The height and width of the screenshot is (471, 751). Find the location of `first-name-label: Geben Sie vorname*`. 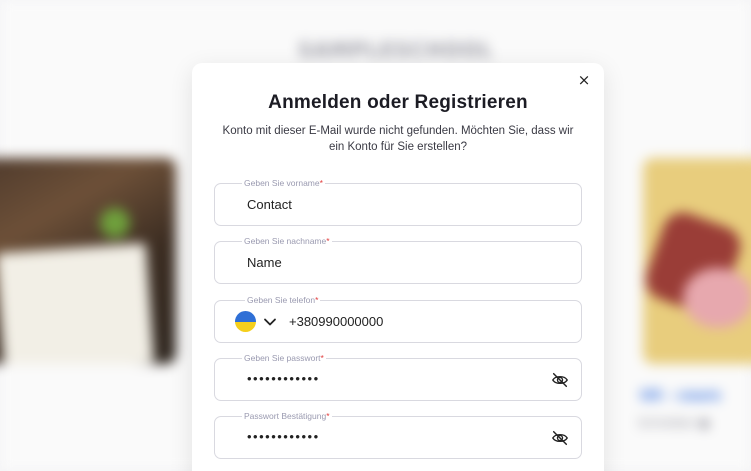

first-name-label: Geben Sie vorname* is located at coordinates (283, 183).